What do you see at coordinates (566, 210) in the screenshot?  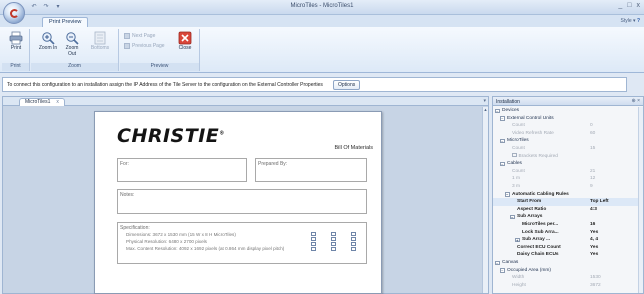 I see `property-row: Aspect Ratio 4:3` at bounding box center [566, 210].